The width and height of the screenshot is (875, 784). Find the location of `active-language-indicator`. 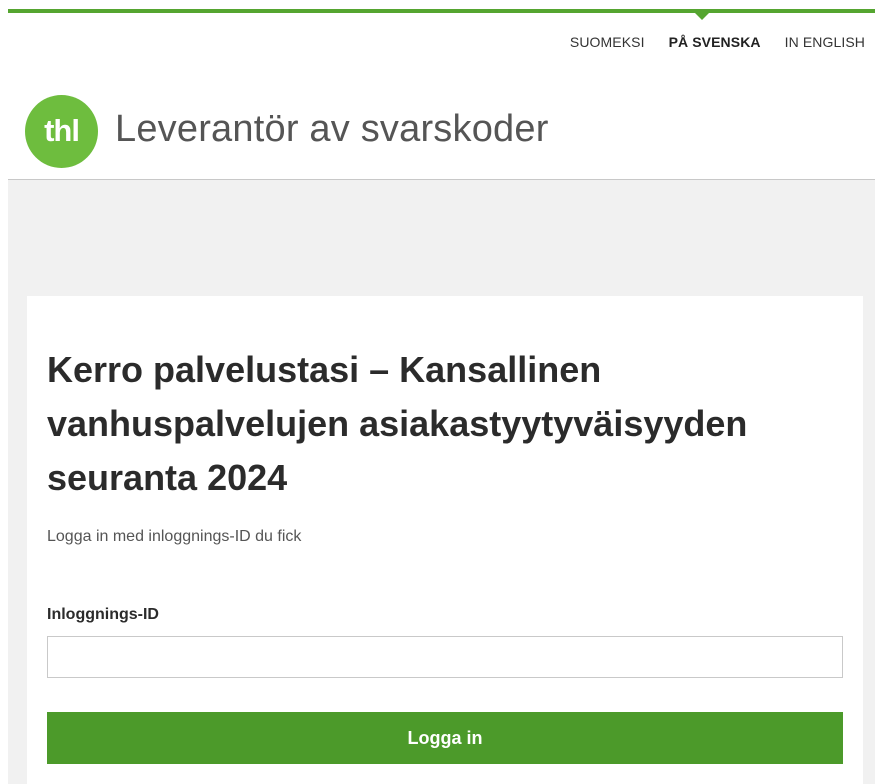

active-language-indicator is located at coordinates (702, 16).